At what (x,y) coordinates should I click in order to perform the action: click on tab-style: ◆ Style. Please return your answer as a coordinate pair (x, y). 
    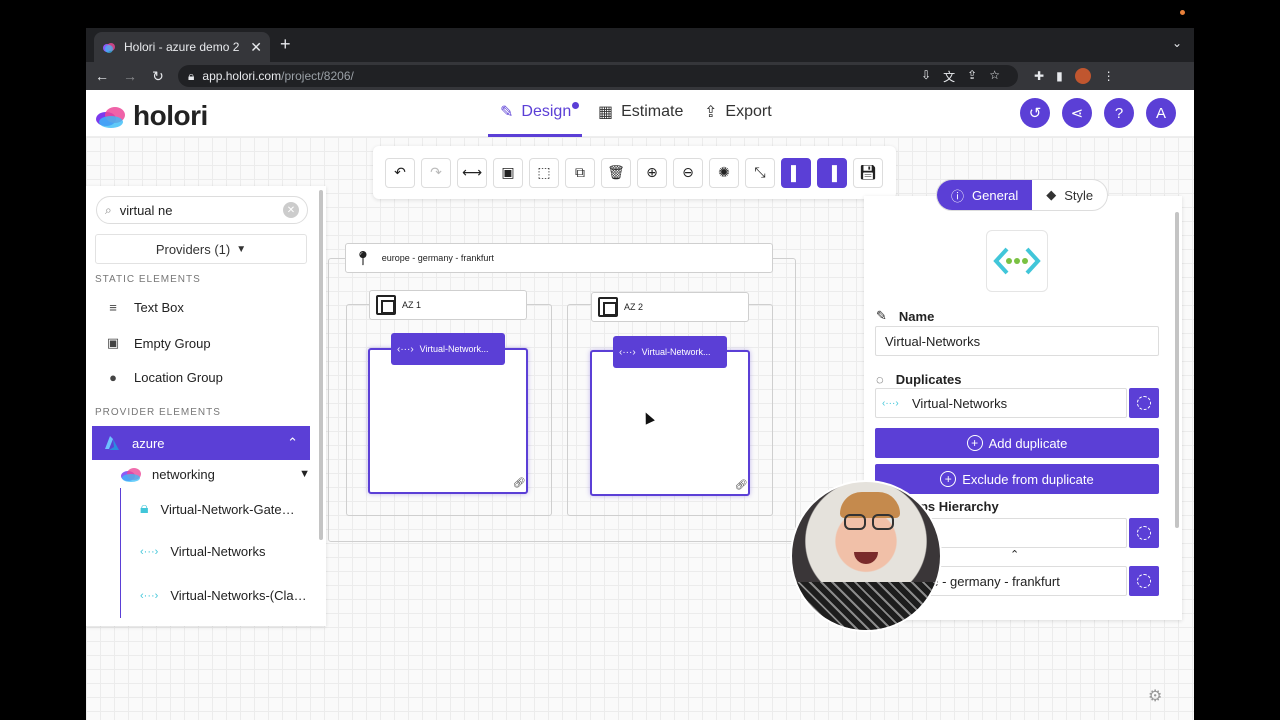
    Looking at the image, I should click on (1069, 195).